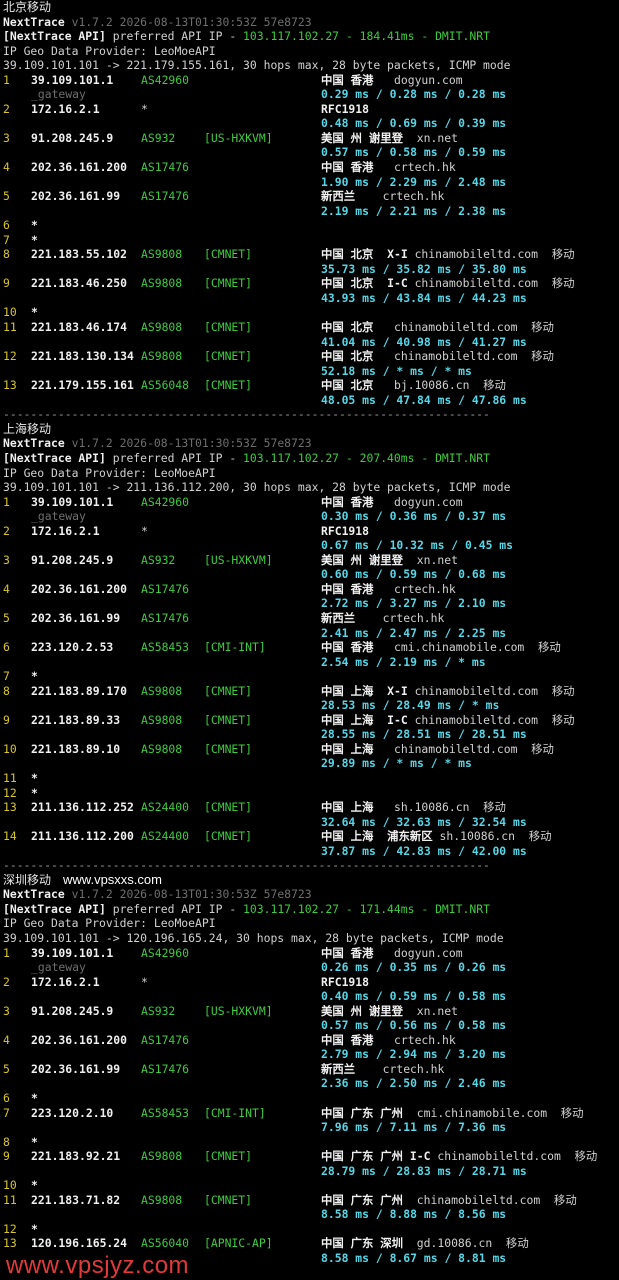 The image size is (619, 1280). I want to click on hop-hostname: xn.net, so click(430, 137).